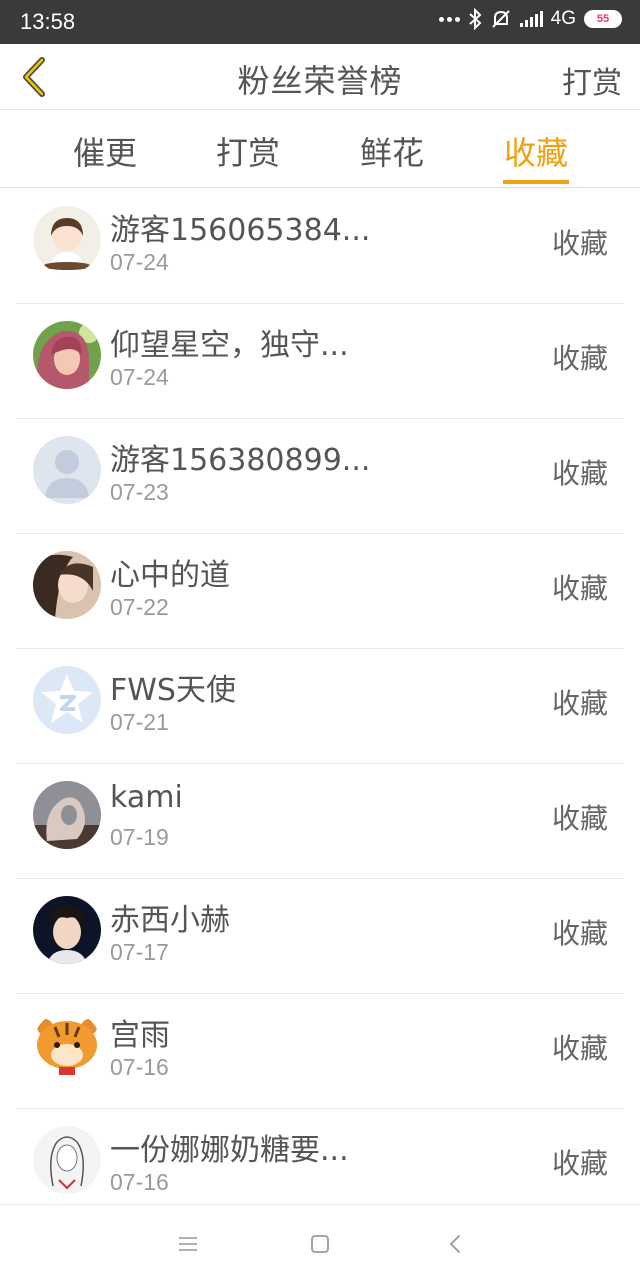 This screenshot has height=1280, width=640. What do you see at coordinates (320, 149) in the screenshot?
I see `tab-bar: 催更 打赏 鲜花 收藏` at bounding box center [320, 149].